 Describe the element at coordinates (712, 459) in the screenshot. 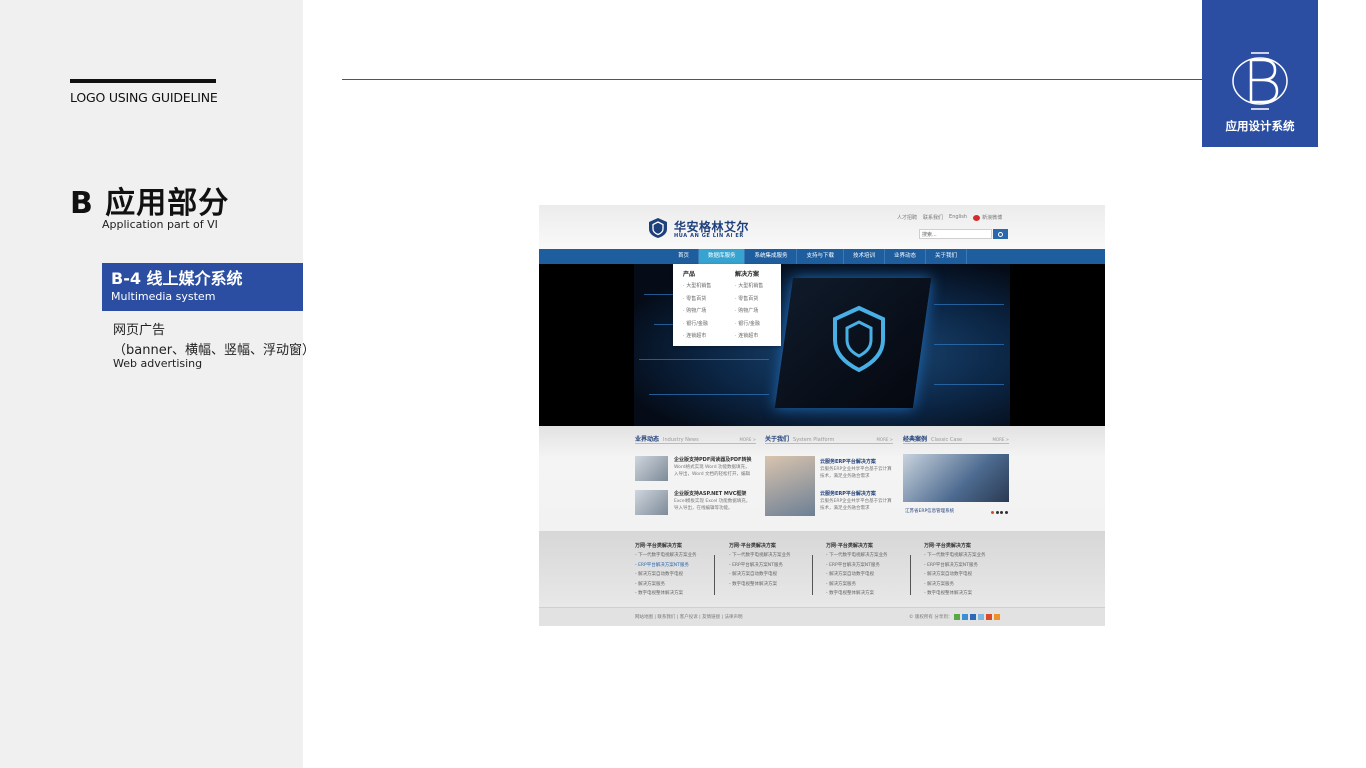

I see `news-title: 企业版支持PDF阅读器及PDF转换` at that location.